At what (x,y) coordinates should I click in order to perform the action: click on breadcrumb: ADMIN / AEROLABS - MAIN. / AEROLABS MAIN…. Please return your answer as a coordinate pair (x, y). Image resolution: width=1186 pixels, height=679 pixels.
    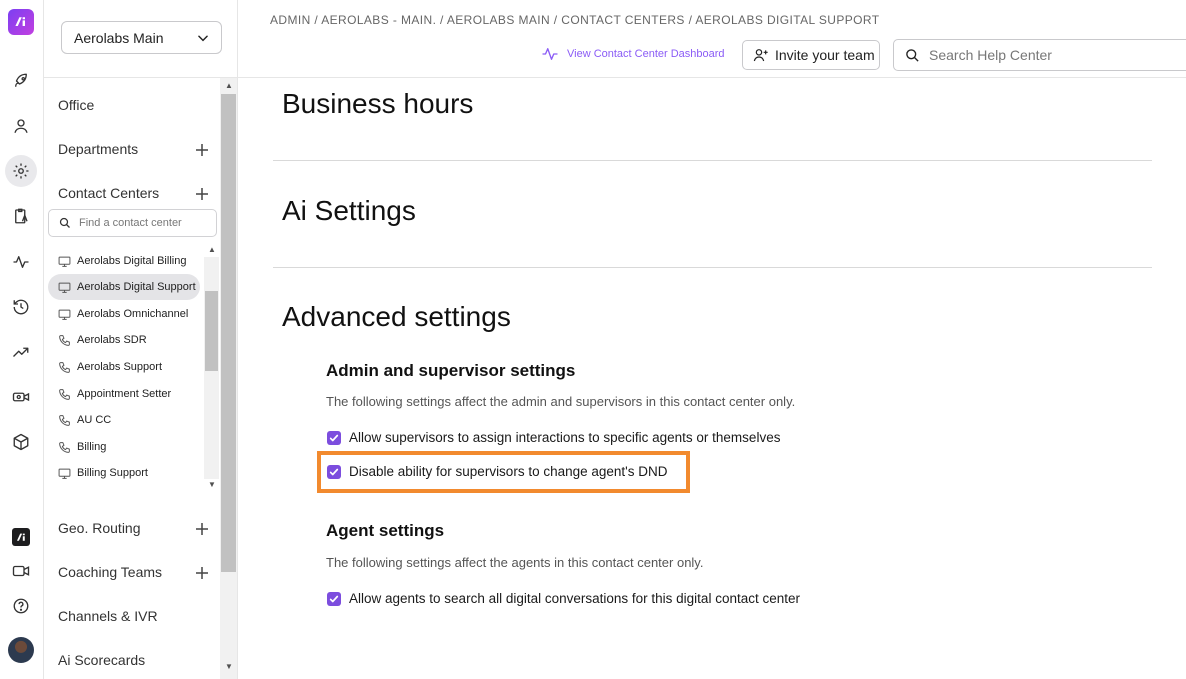
    Looking at the image, I should click on (574, 20).